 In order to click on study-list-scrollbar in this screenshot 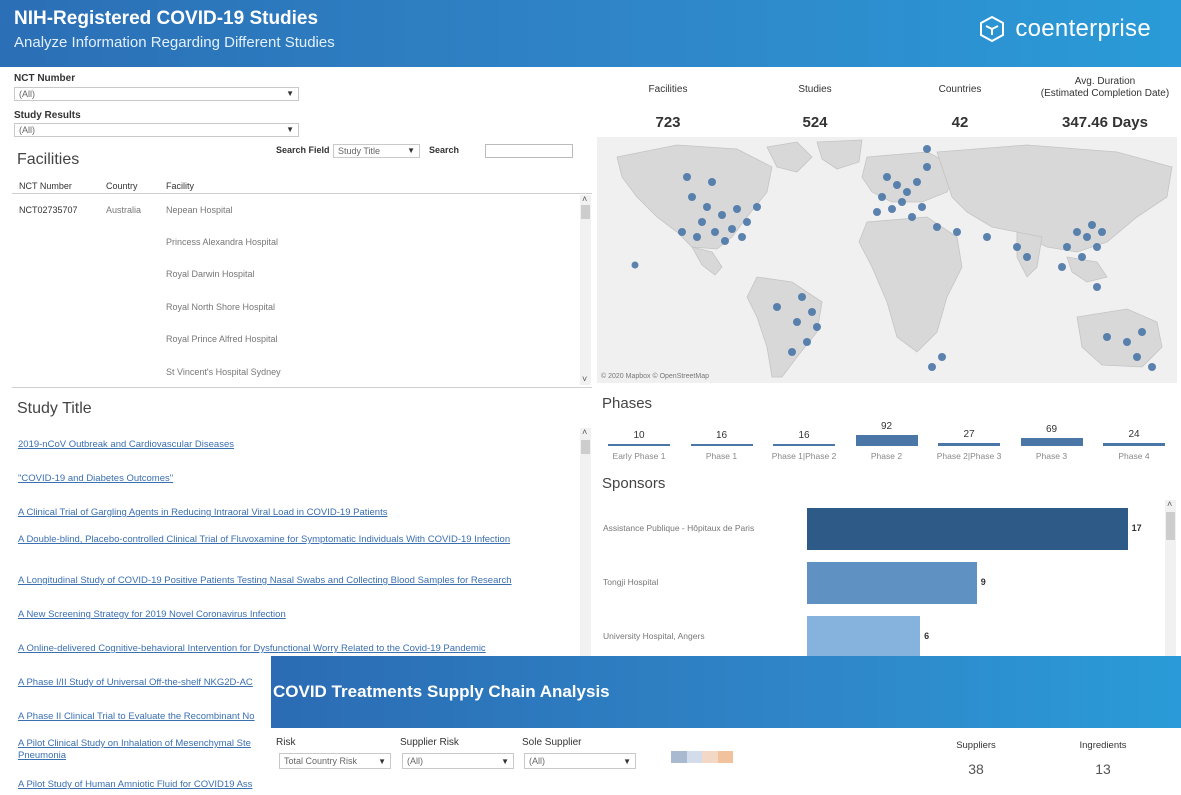, I will do `click(585, 543)`.